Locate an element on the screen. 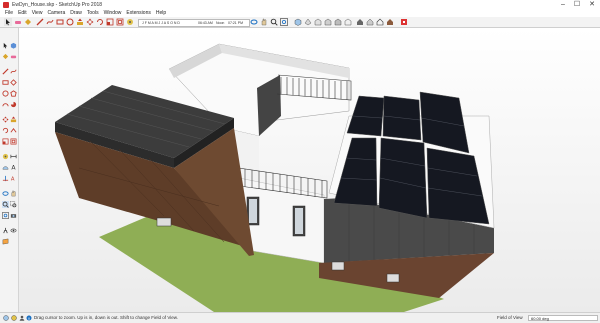  zoom-extents-tool-icon is located at coordinates (5, 215).